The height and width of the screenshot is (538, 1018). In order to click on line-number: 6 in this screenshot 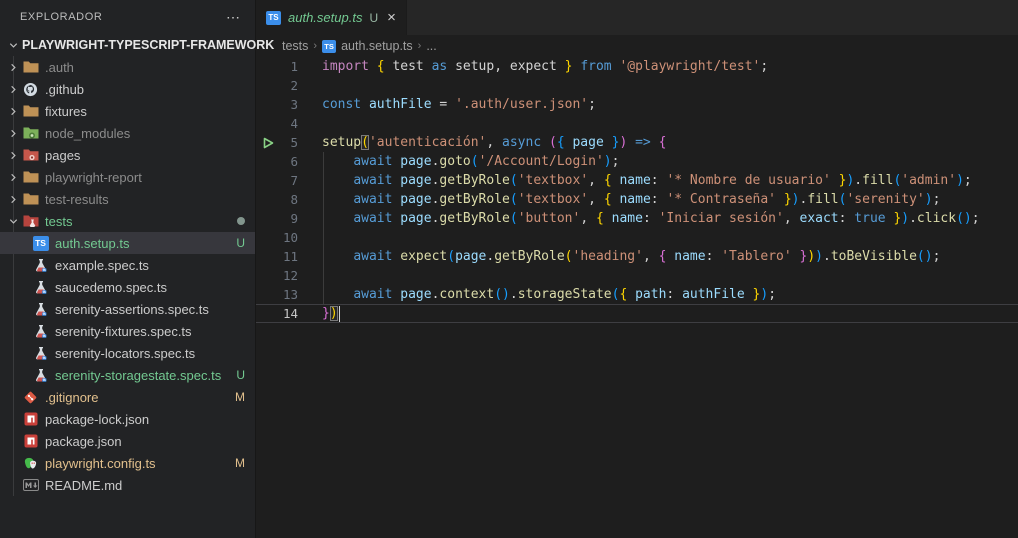, I will do `click(294, 161)`.